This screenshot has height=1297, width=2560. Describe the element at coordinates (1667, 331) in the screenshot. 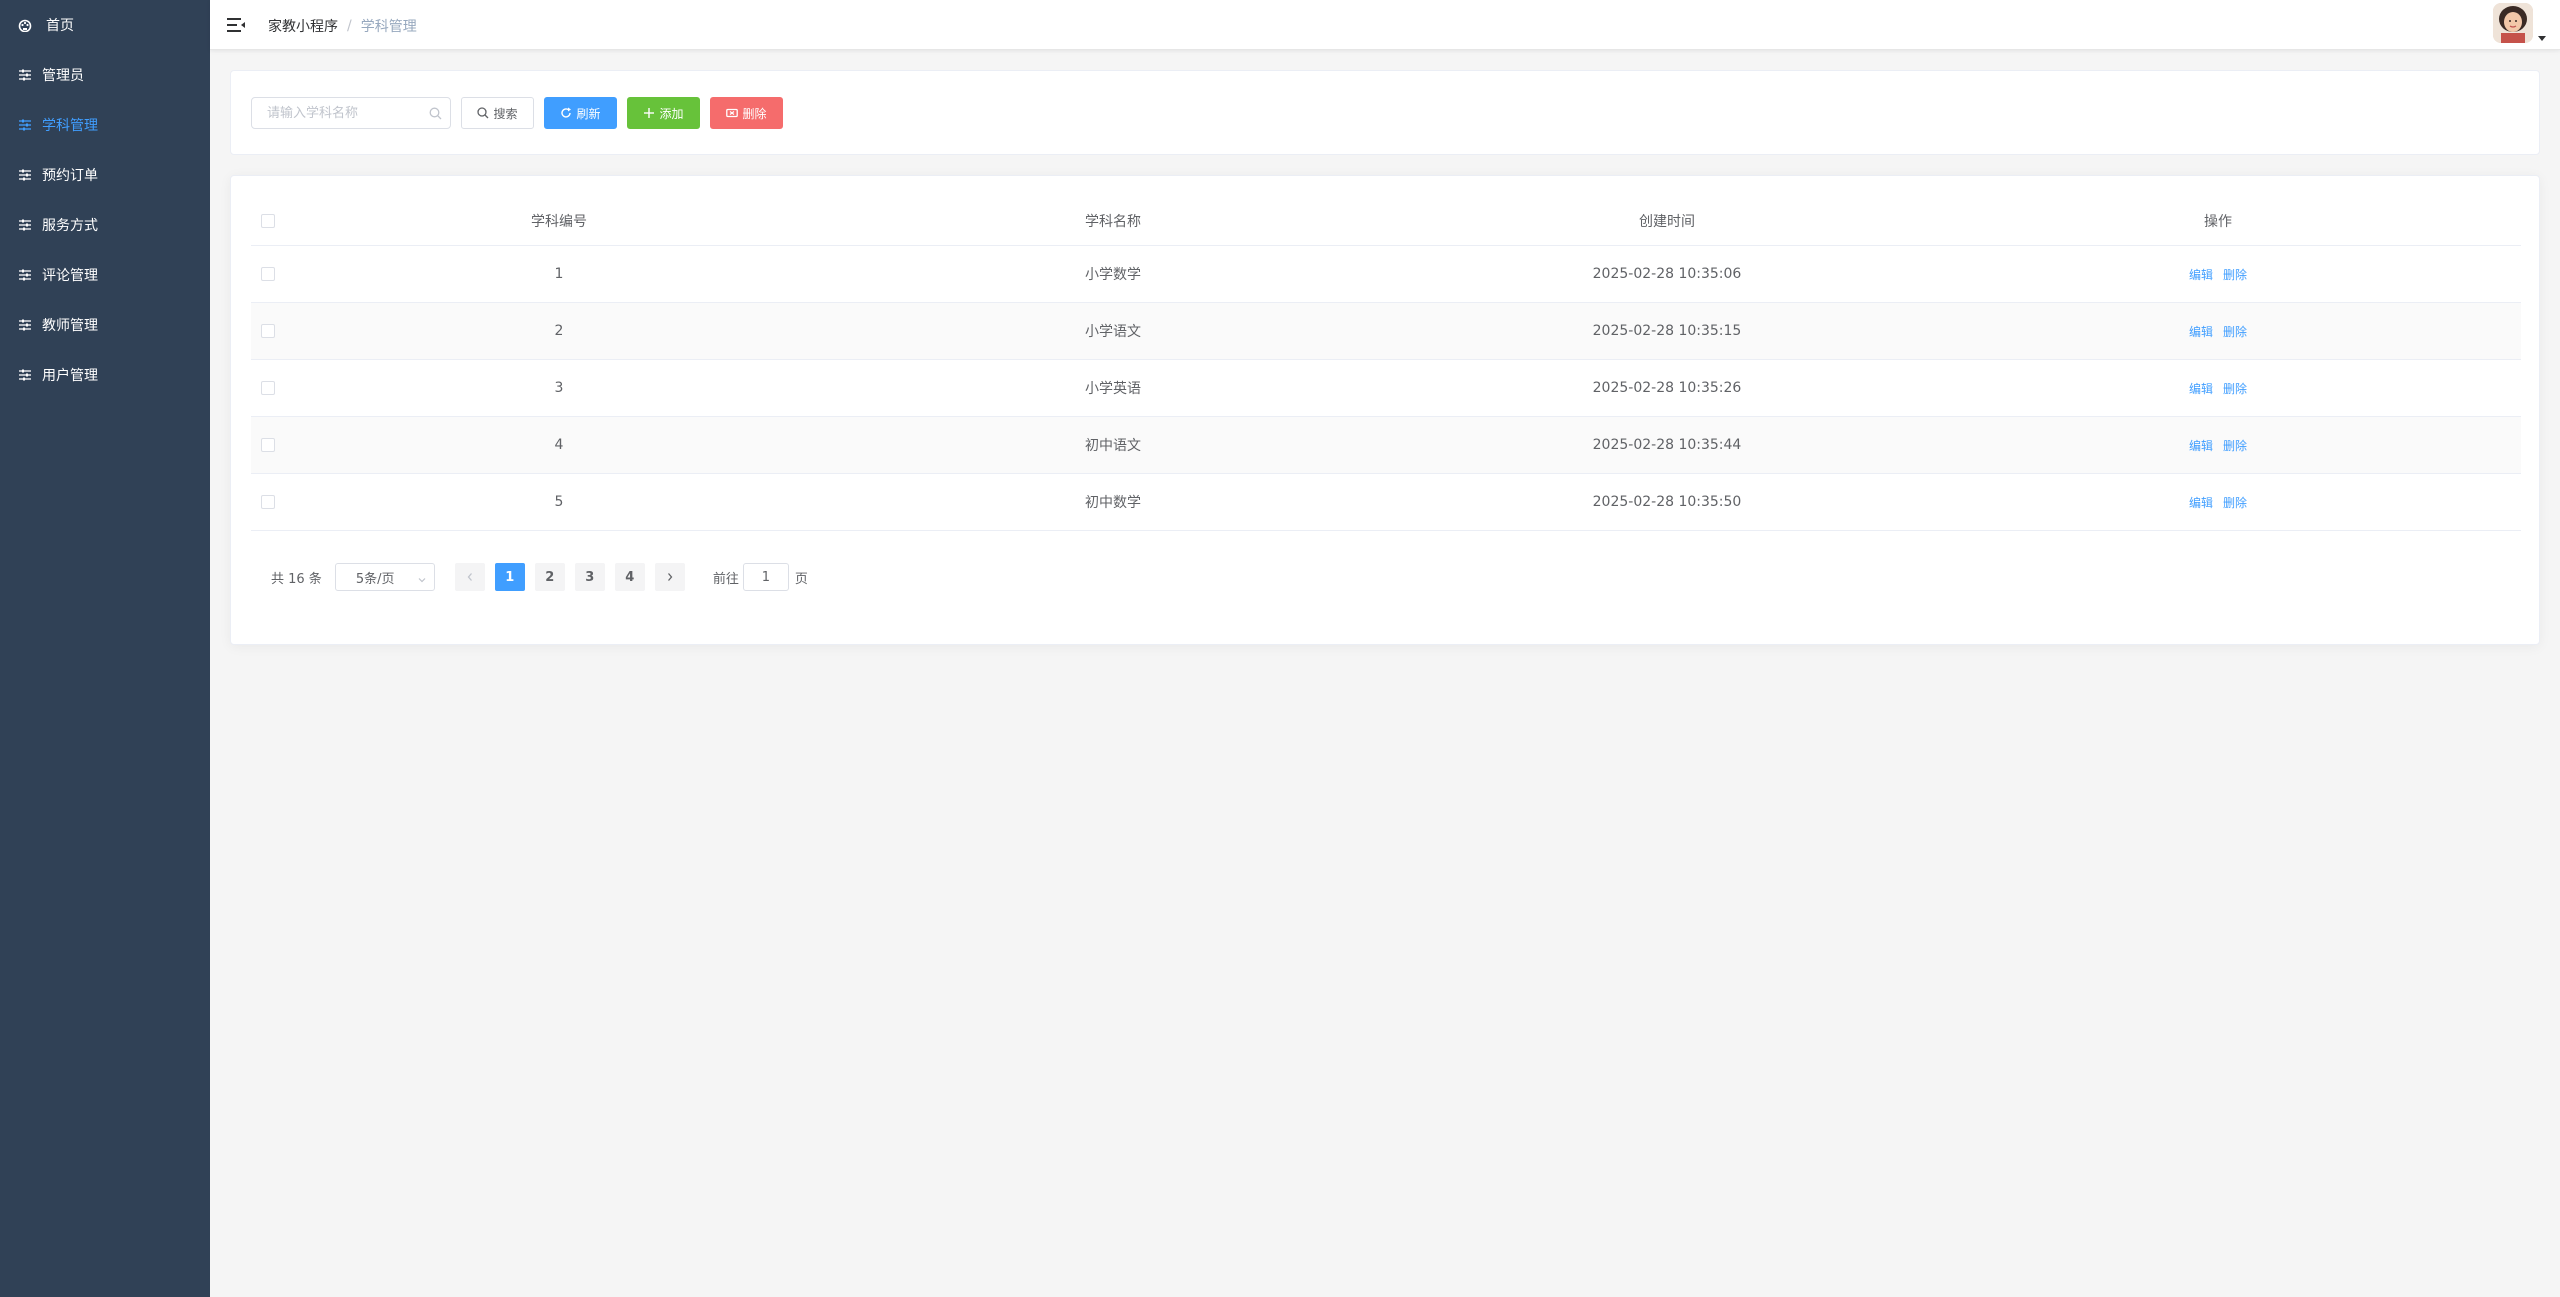

I see `cell-created: 2025-02-28 10:35:15` at that location.